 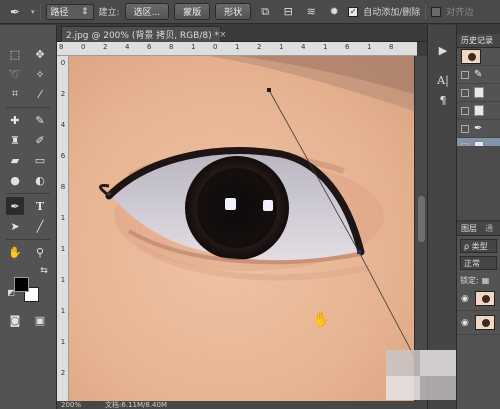 What do you see at coordinates (237, 49) in the screenshot?
I see `horizontal-ruler: 8024681012141618` at bounding box center [237, 49].